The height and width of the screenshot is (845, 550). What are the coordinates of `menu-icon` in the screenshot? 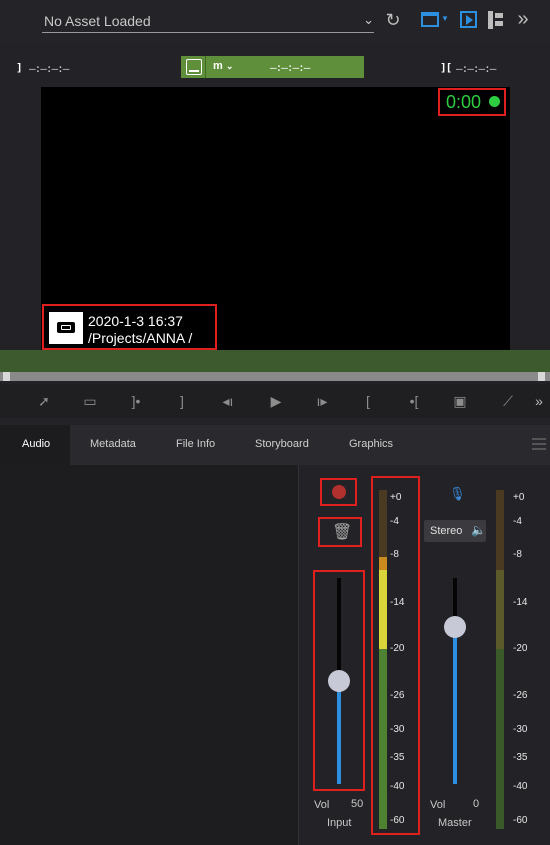 It's located at (539, 444).